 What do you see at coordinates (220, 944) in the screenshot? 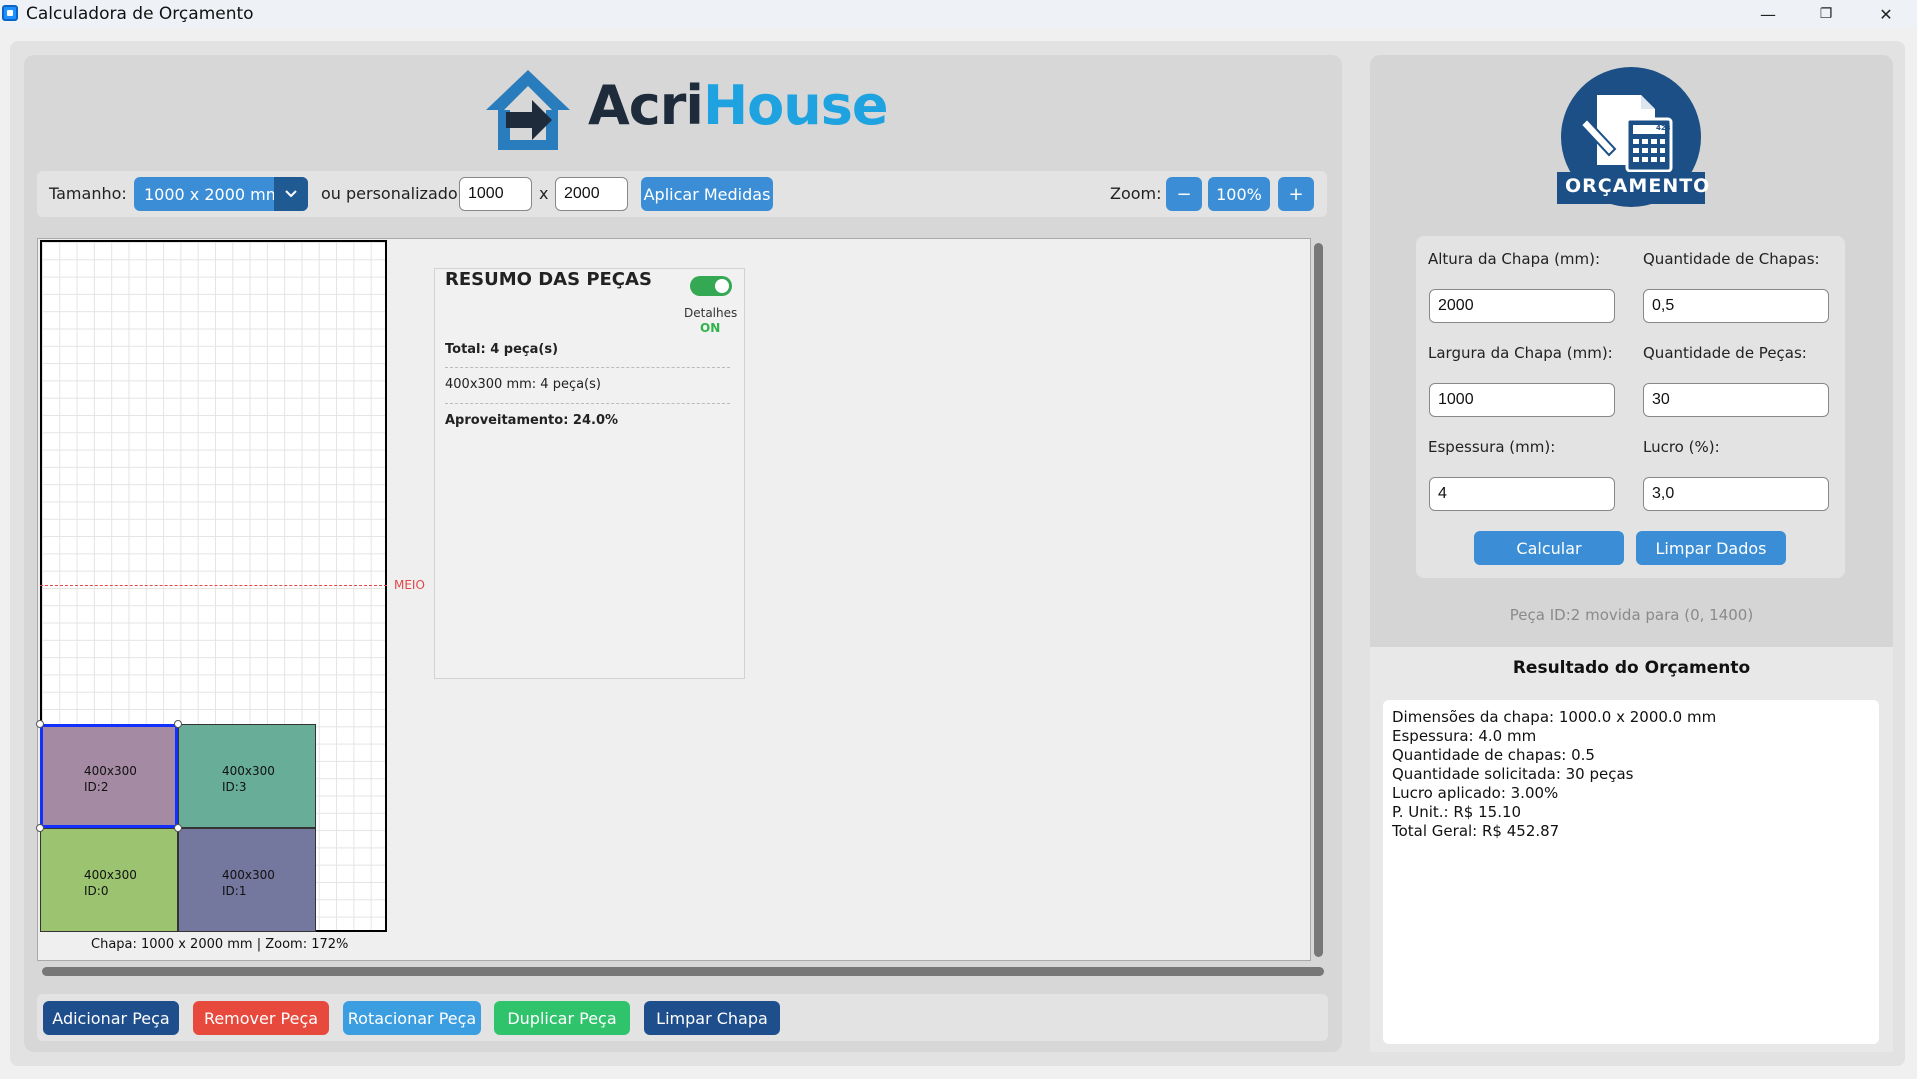
I see `sheet-caption: Chapa: 1000 x 2000 mm | Zoom: 172%` at bounding box center [220, 944].